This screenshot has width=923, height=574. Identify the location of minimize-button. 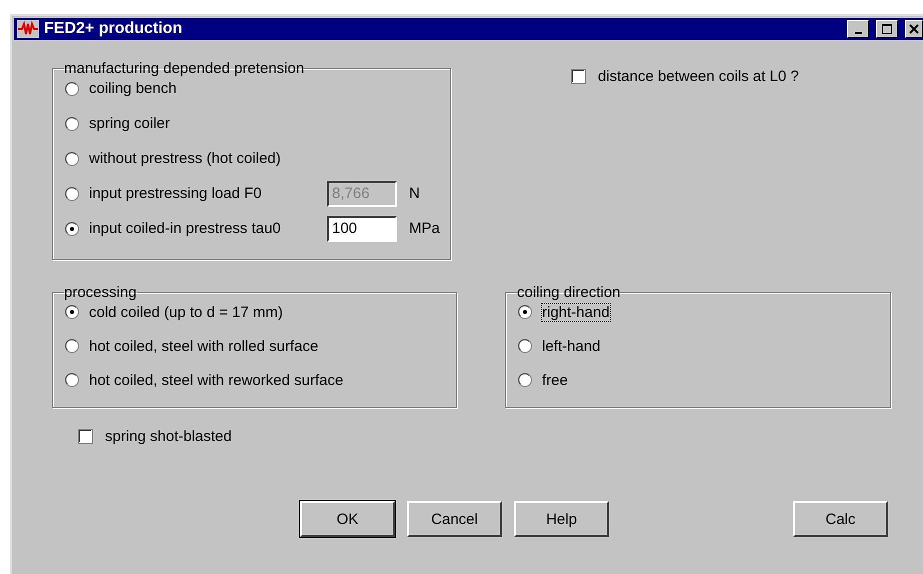
(858, 29).